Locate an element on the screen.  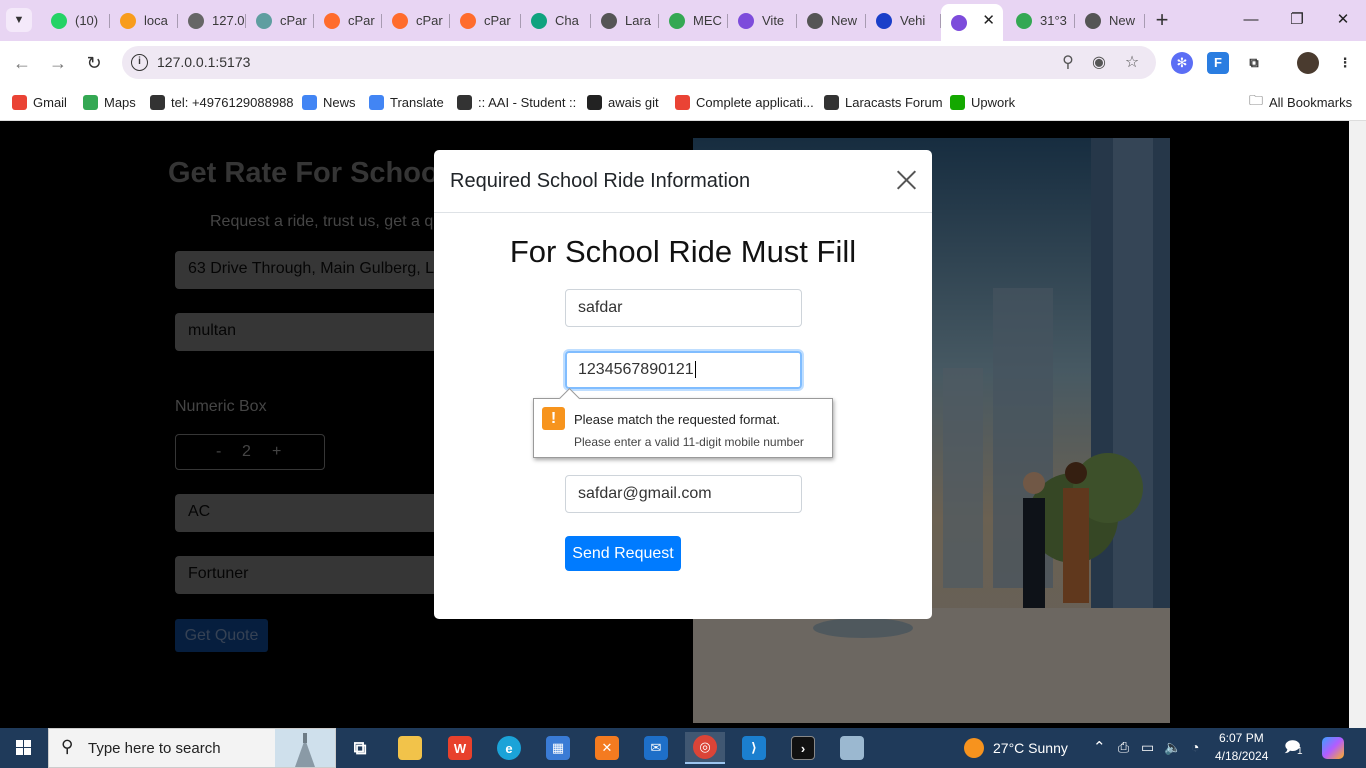
all-bookmarks: 🗀 All Bookmarks is located at coordinates (1300, 102).